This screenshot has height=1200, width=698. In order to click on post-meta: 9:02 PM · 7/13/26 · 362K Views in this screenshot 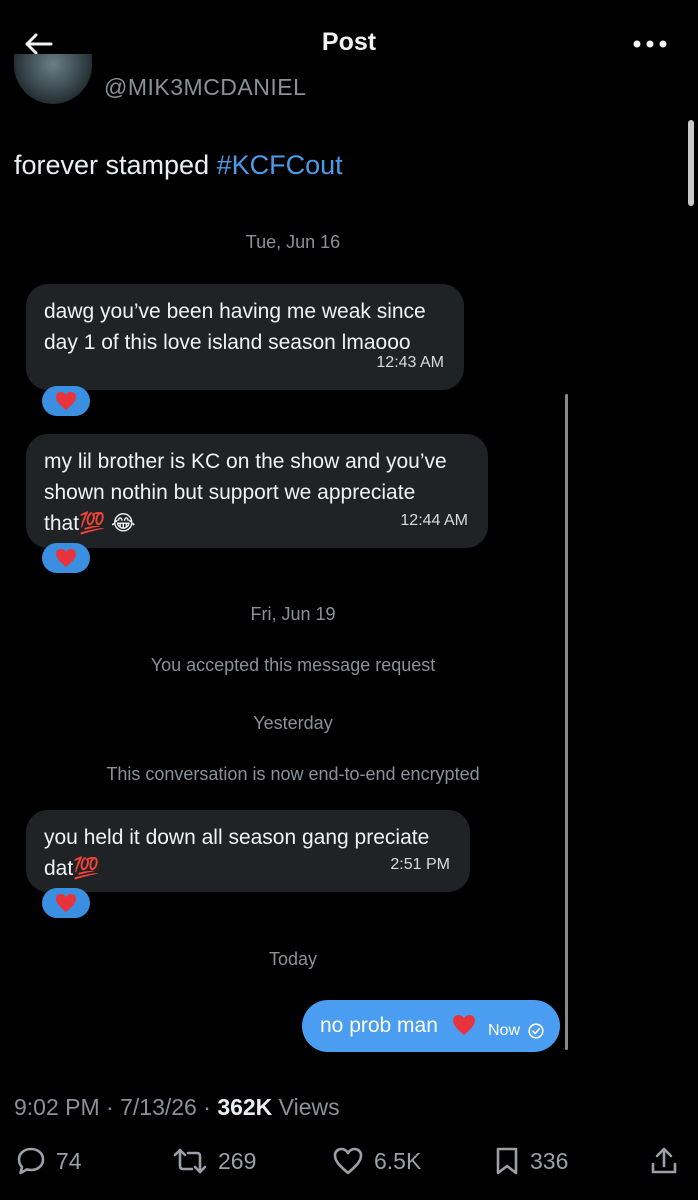, I will do `click(177, 1107)`.